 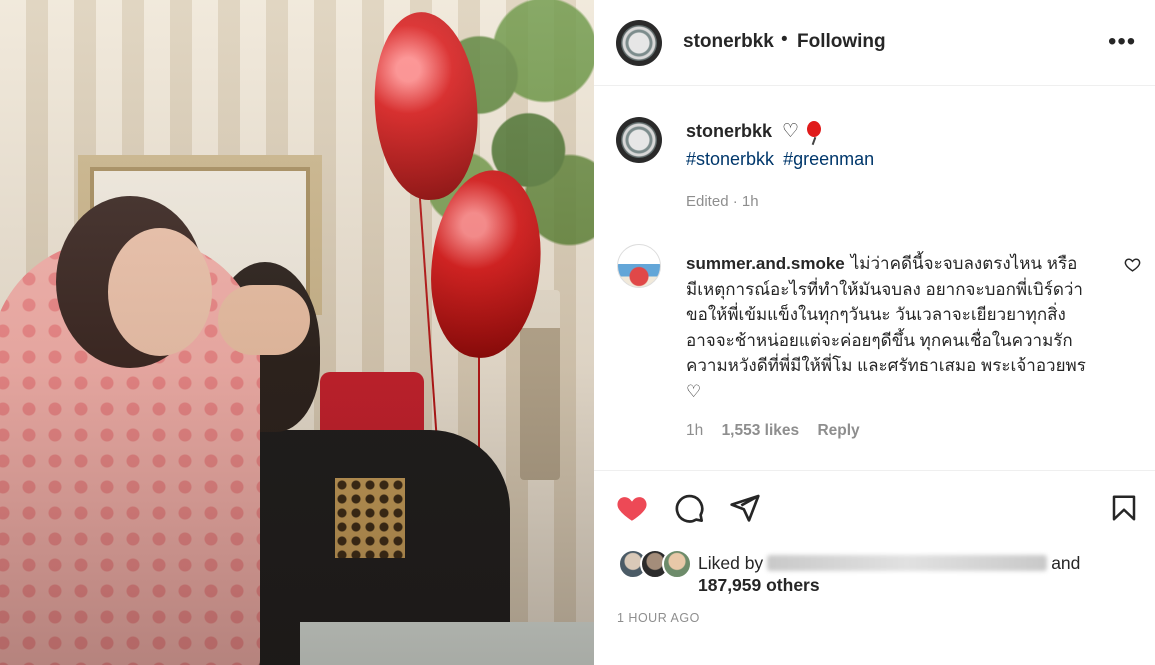 I want to click on comment-likes: 1,553 likes, so click(x=761, y=430).